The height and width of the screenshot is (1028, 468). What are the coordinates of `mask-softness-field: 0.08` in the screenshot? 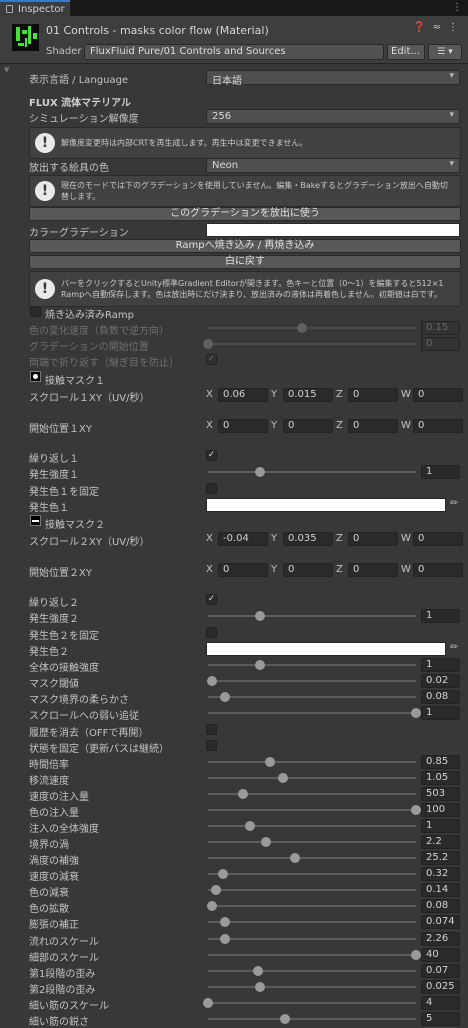 It's located at (440, 697).